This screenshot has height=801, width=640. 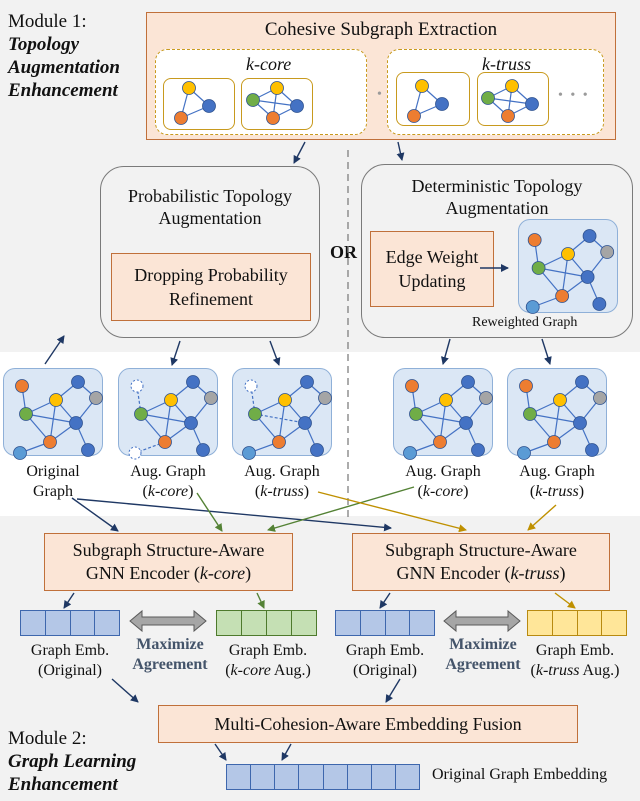 I want to click on encoder-line2-suffix: ), so click(x=248, y=573).